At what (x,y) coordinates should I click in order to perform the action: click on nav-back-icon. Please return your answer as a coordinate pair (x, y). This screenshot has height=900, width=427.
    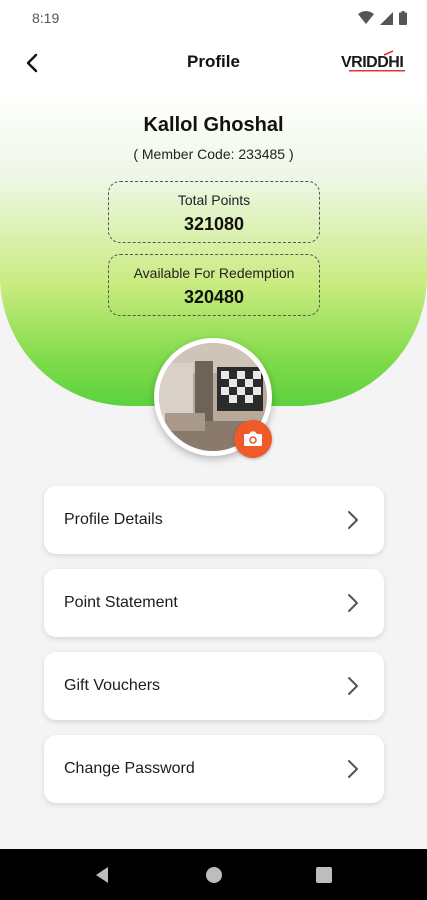
    Looking at the image, I should click on (102, 875).